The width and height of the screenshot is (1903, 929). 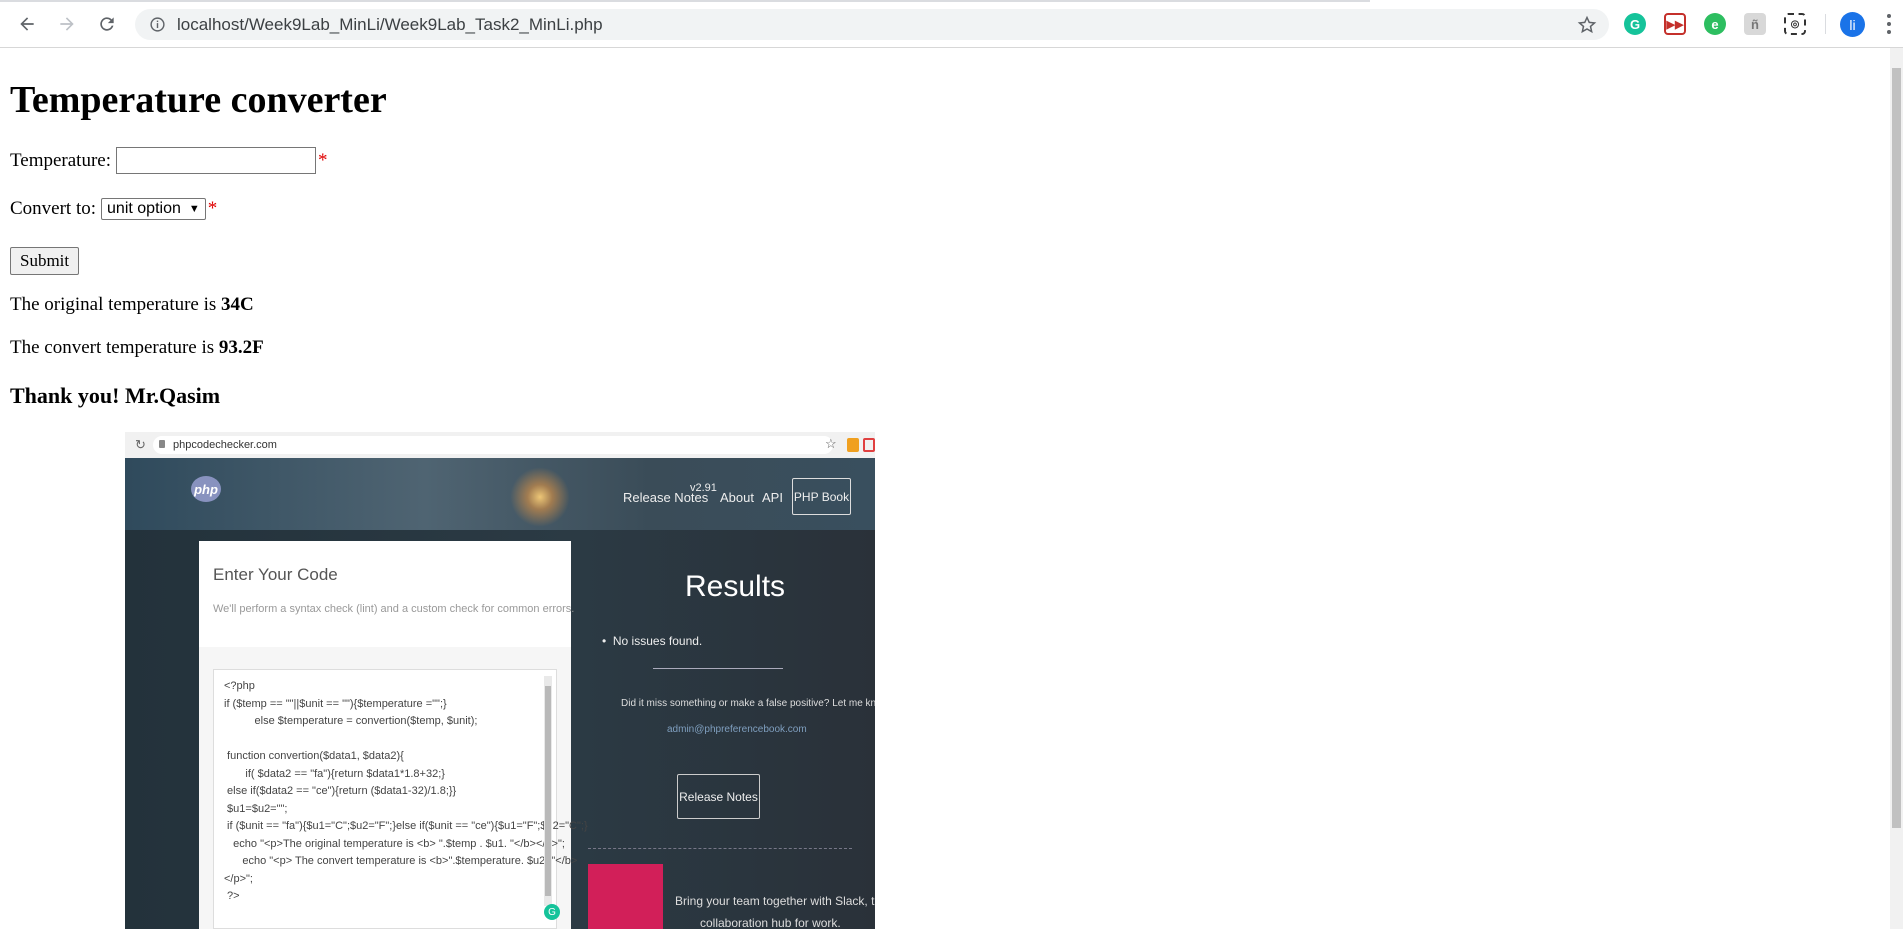 What do you see at coordinates (61, 160) in the screenshot?
I see `temperature-label: Temperature:` at bounding box center [61, 160].